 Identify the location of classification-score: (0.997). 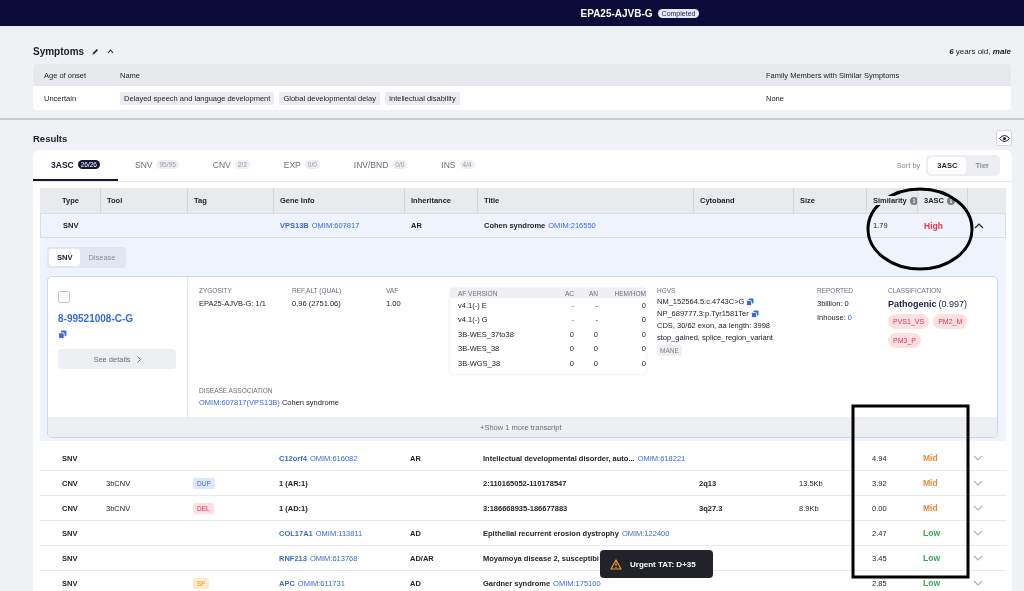
(953, 304).